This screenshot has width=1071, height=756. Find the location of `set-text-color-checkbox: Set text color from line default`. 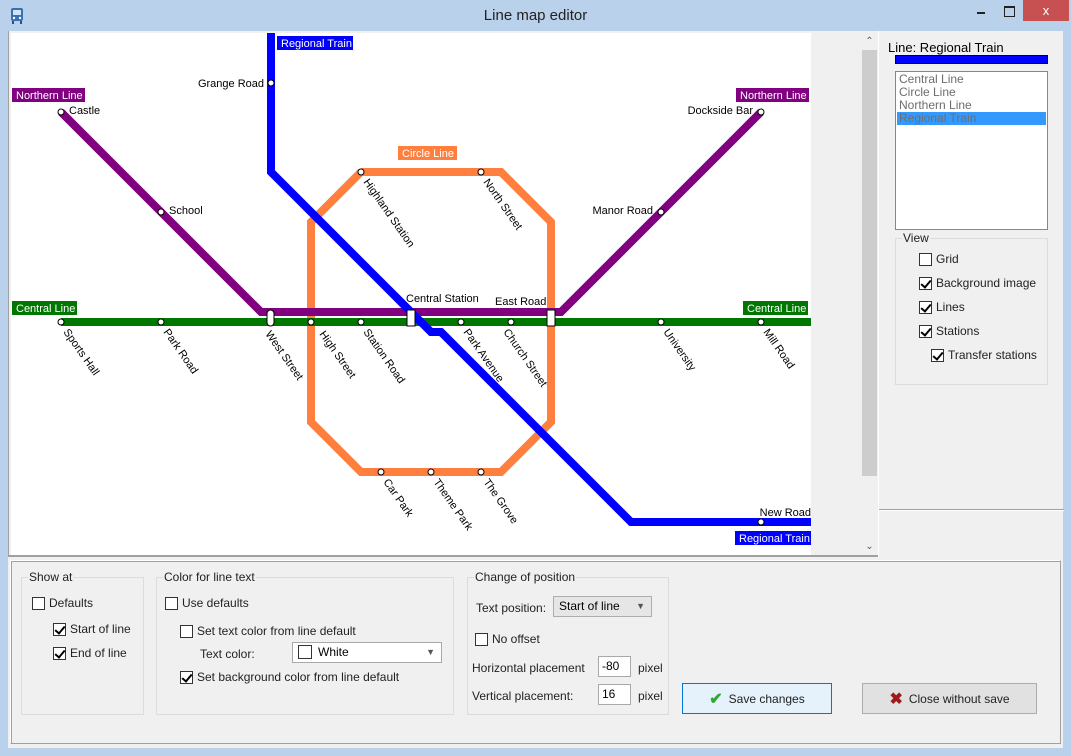

set-text-color-checkbox: Set text color from line default is located at coordinates (268, 631).